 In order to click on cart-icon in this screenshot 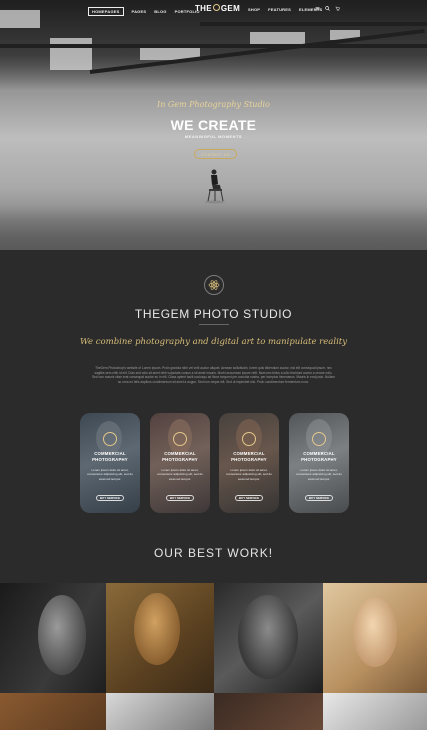, I will do `click(337, 8)`.